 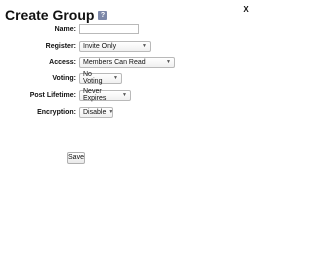 What do you see at coordinates (62, 62) in the screenshot?
I see `access-label: Access:` at bounding box center [62, 62].